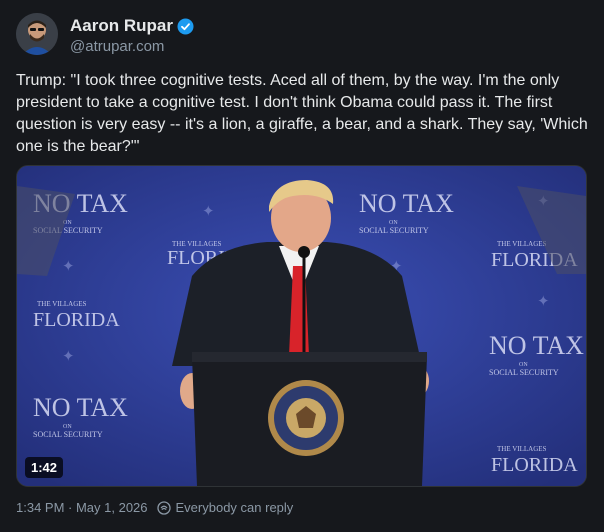 The width and height of the screenshot is (604, 532). Describe the element at coordinates (235, 507) in the screenshot. I see `reply-settings-label: Everybody can reply` at that location.